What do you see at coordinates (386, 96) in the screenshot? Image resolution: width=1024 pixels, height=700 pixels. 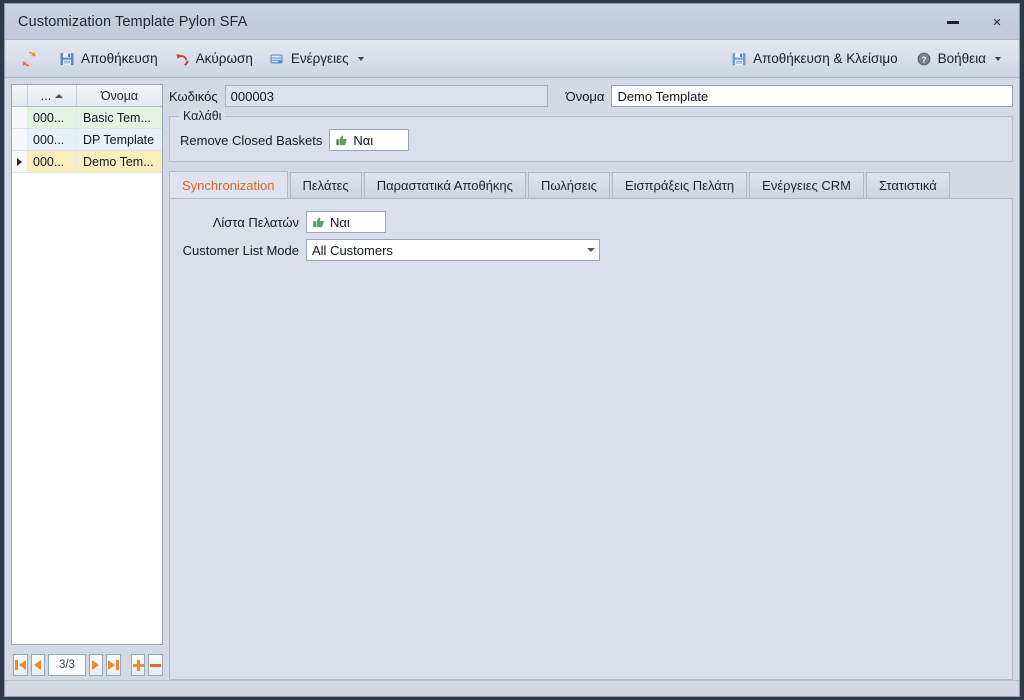 I see `code-input: 000003` at bounding box center [386, 96].